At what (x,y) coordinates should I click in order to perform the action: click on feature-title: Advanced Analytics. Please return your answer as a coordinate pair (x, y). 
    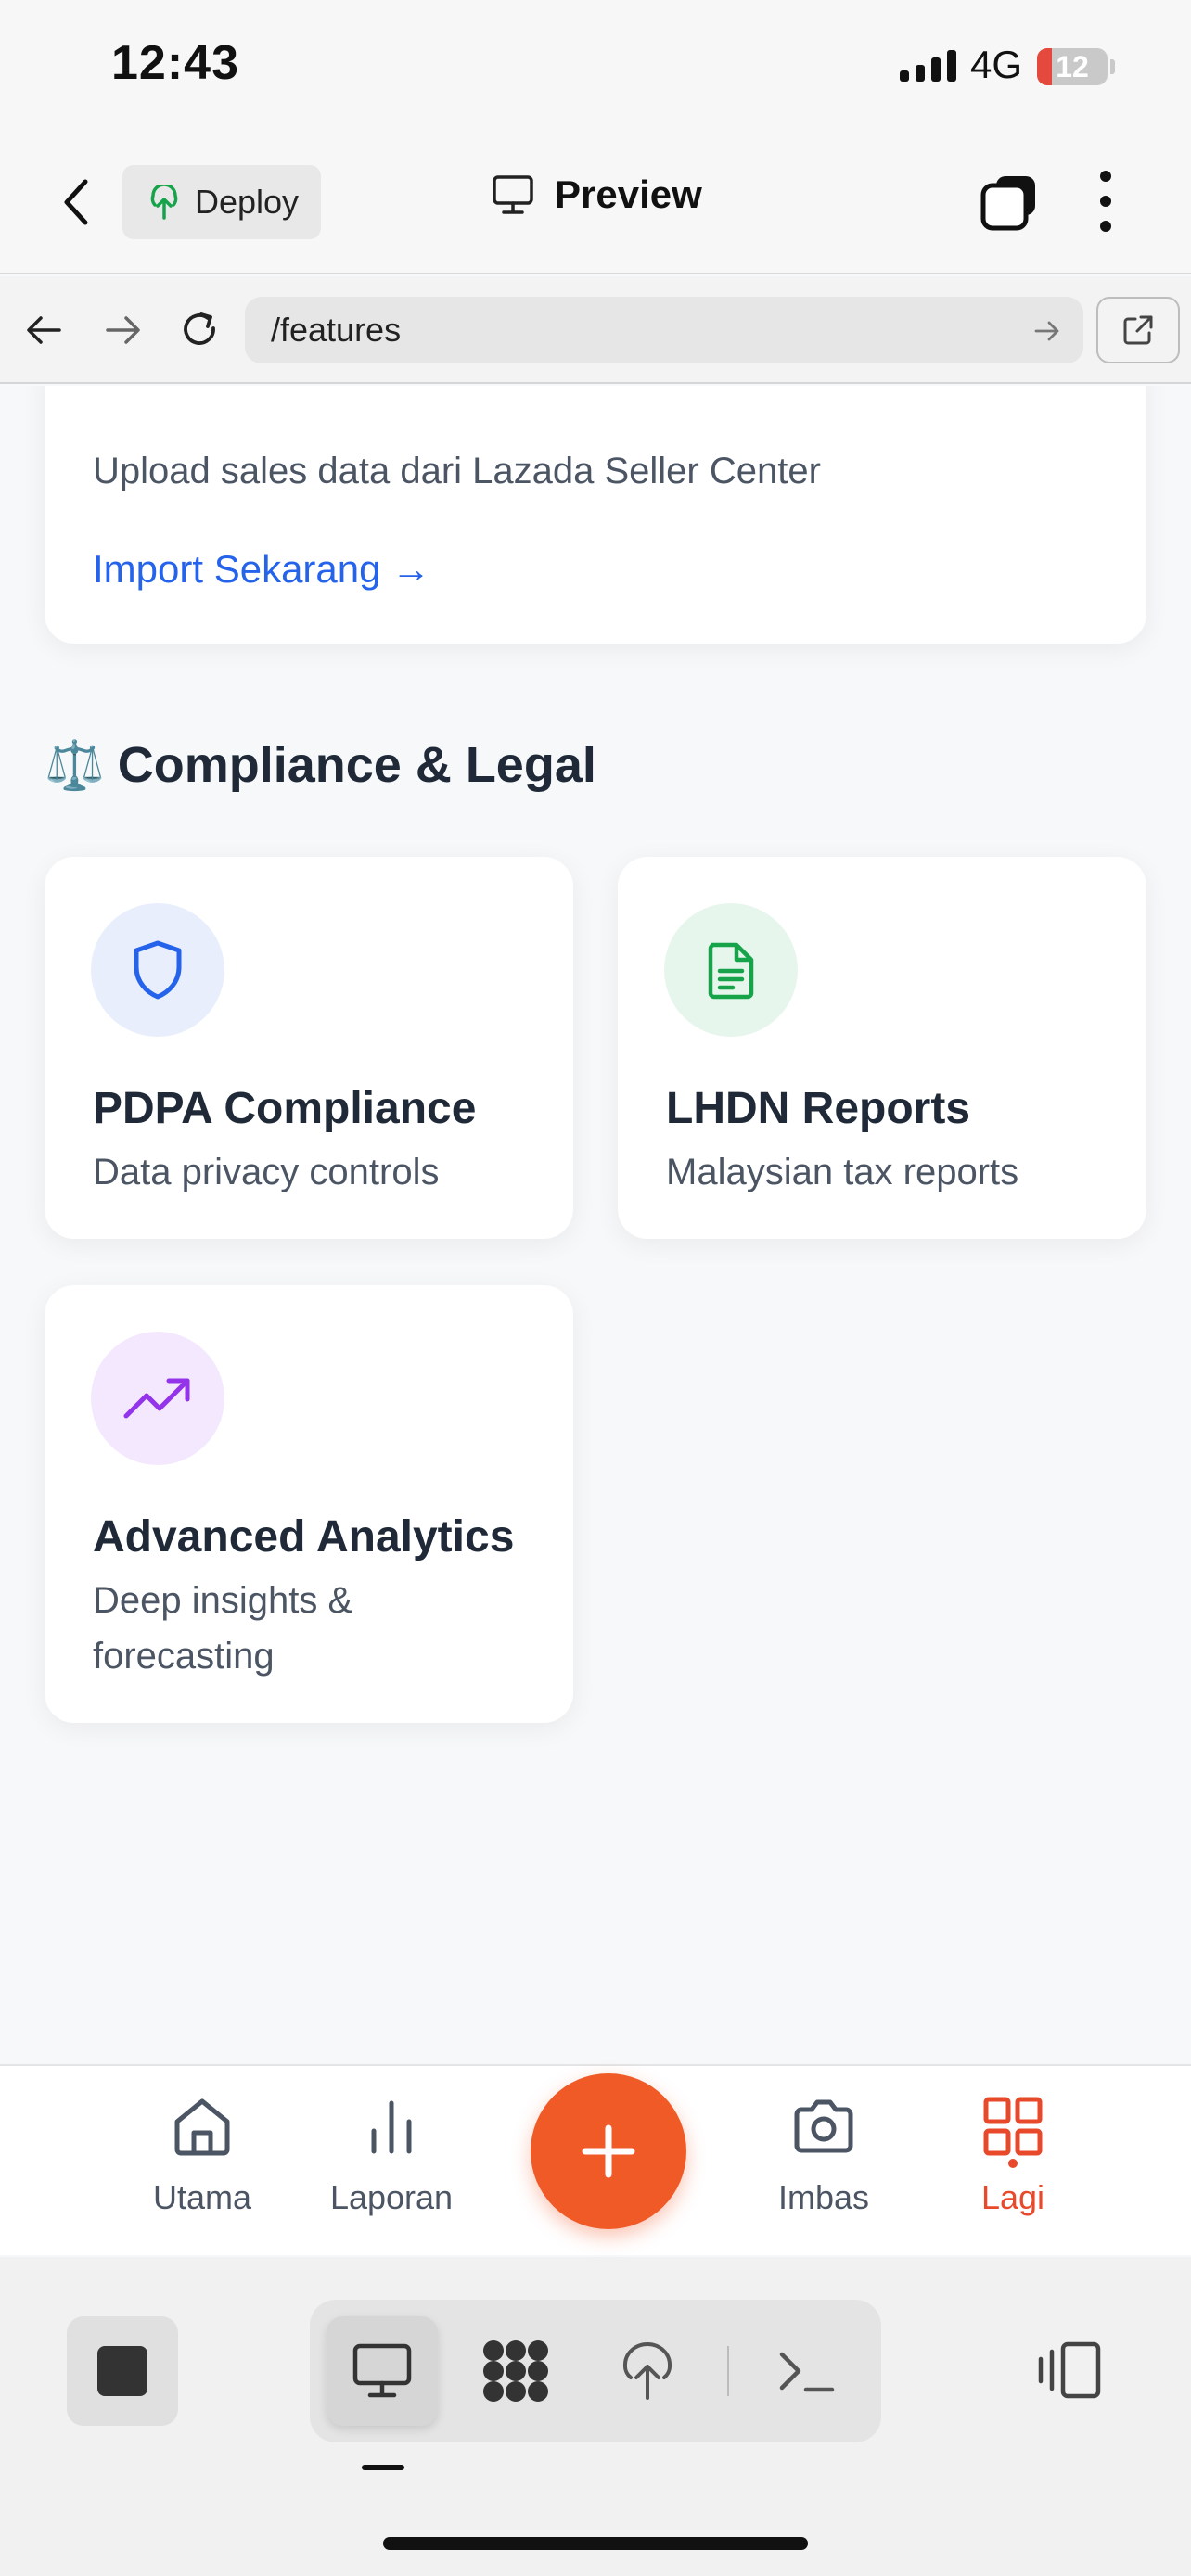
    Looking at the image, I should click on (304, 1537).